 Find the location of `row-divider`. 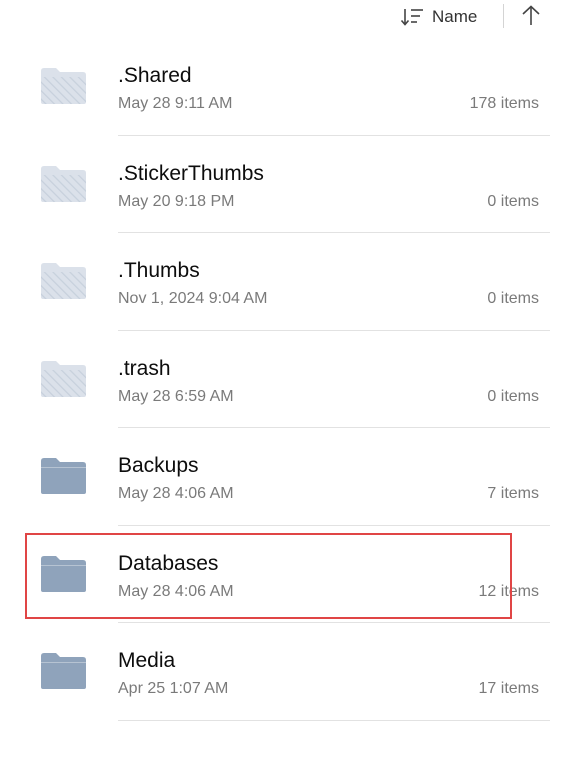

row-divider is located at coordinates (334, 720).